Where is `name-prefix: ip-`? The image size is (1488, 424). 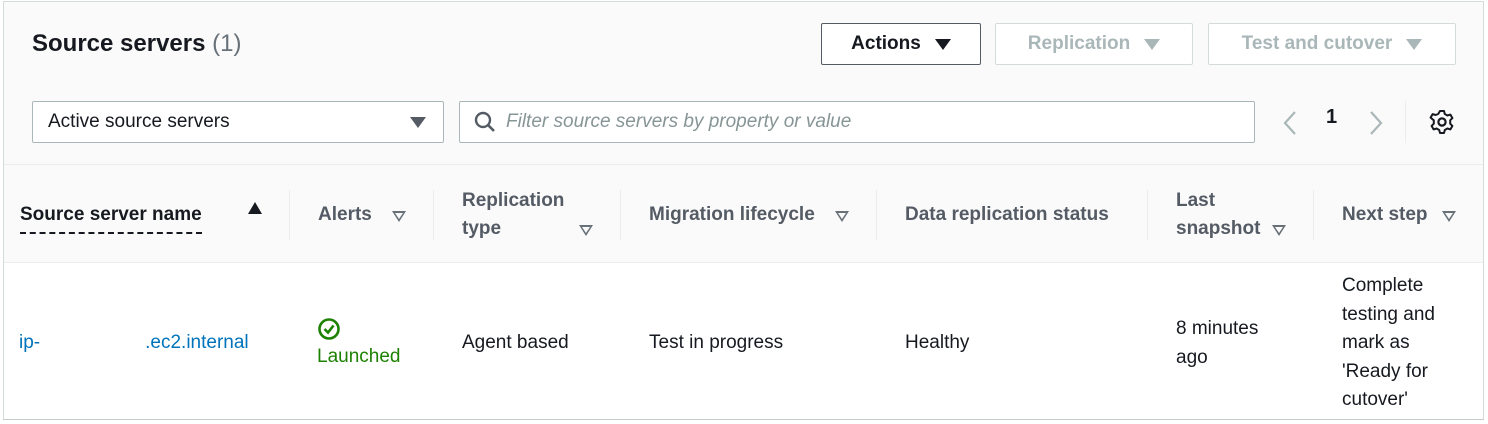
name-prefix: ip- is located at coordinates (30, 342).